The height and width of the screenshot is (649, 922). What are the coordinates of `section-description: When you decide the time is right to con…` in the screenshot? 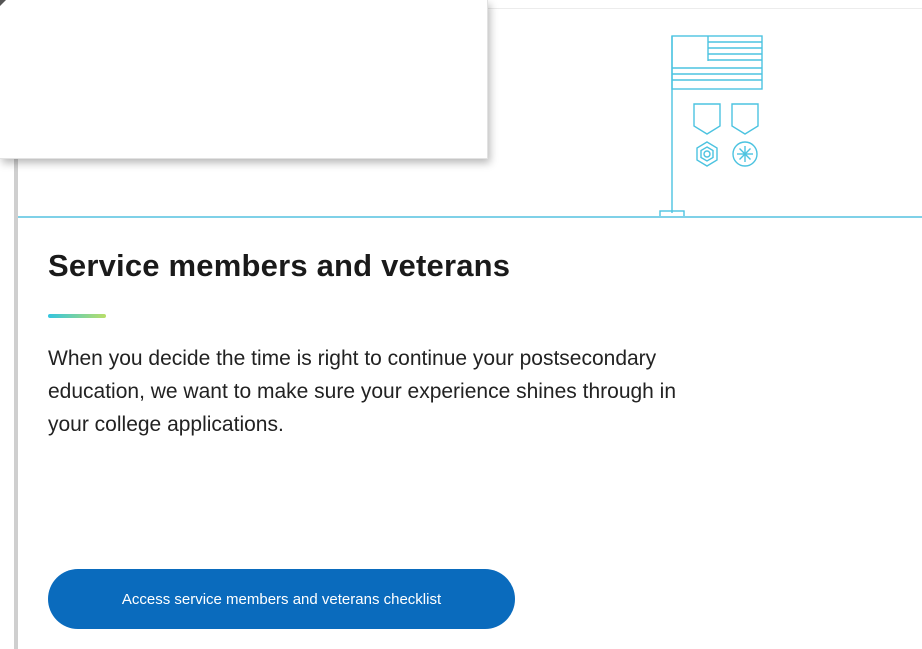 It's located at (362, 391).